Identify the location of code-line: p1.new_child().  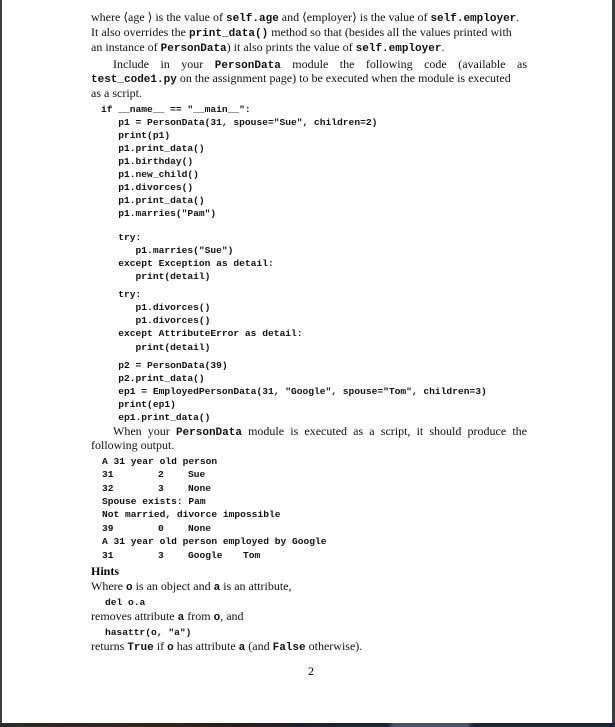
(150, 174).